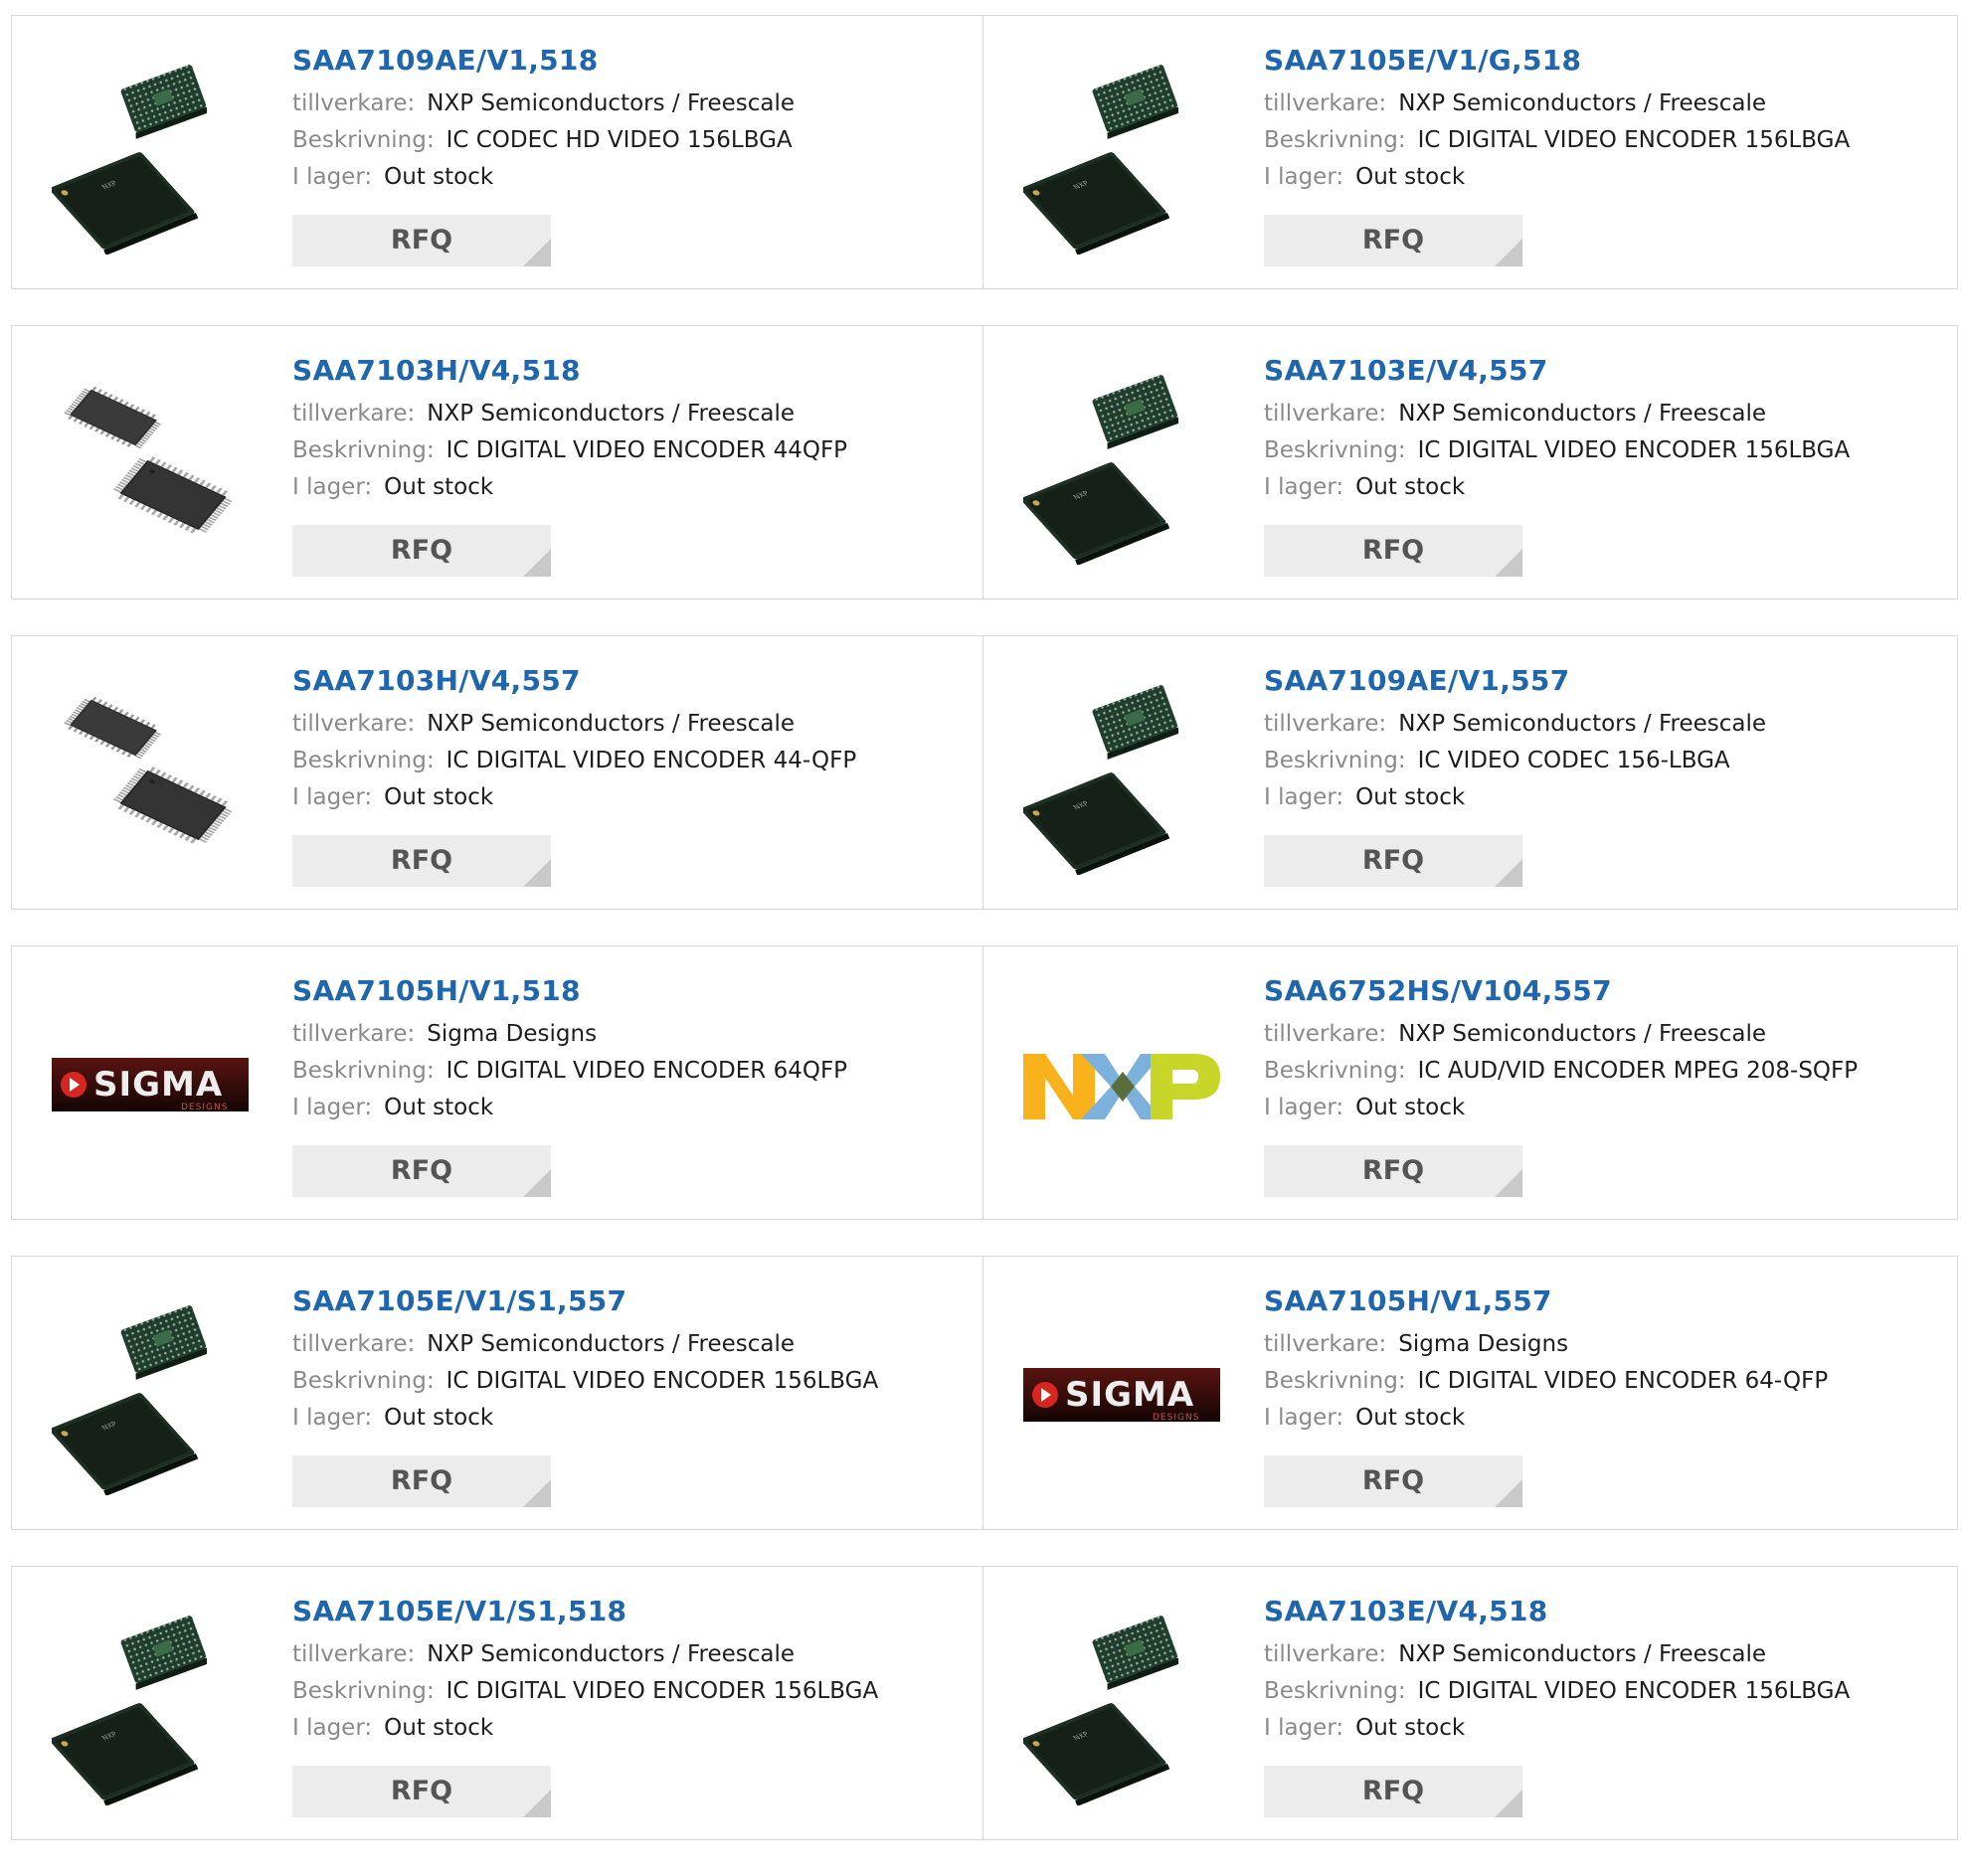  What do you see at coordinates (651, 760) in the screenshot?
I see `description-value: IC DIGITAL VIDEO ENCODER 44-QFP` at bounding box center [651, 760].